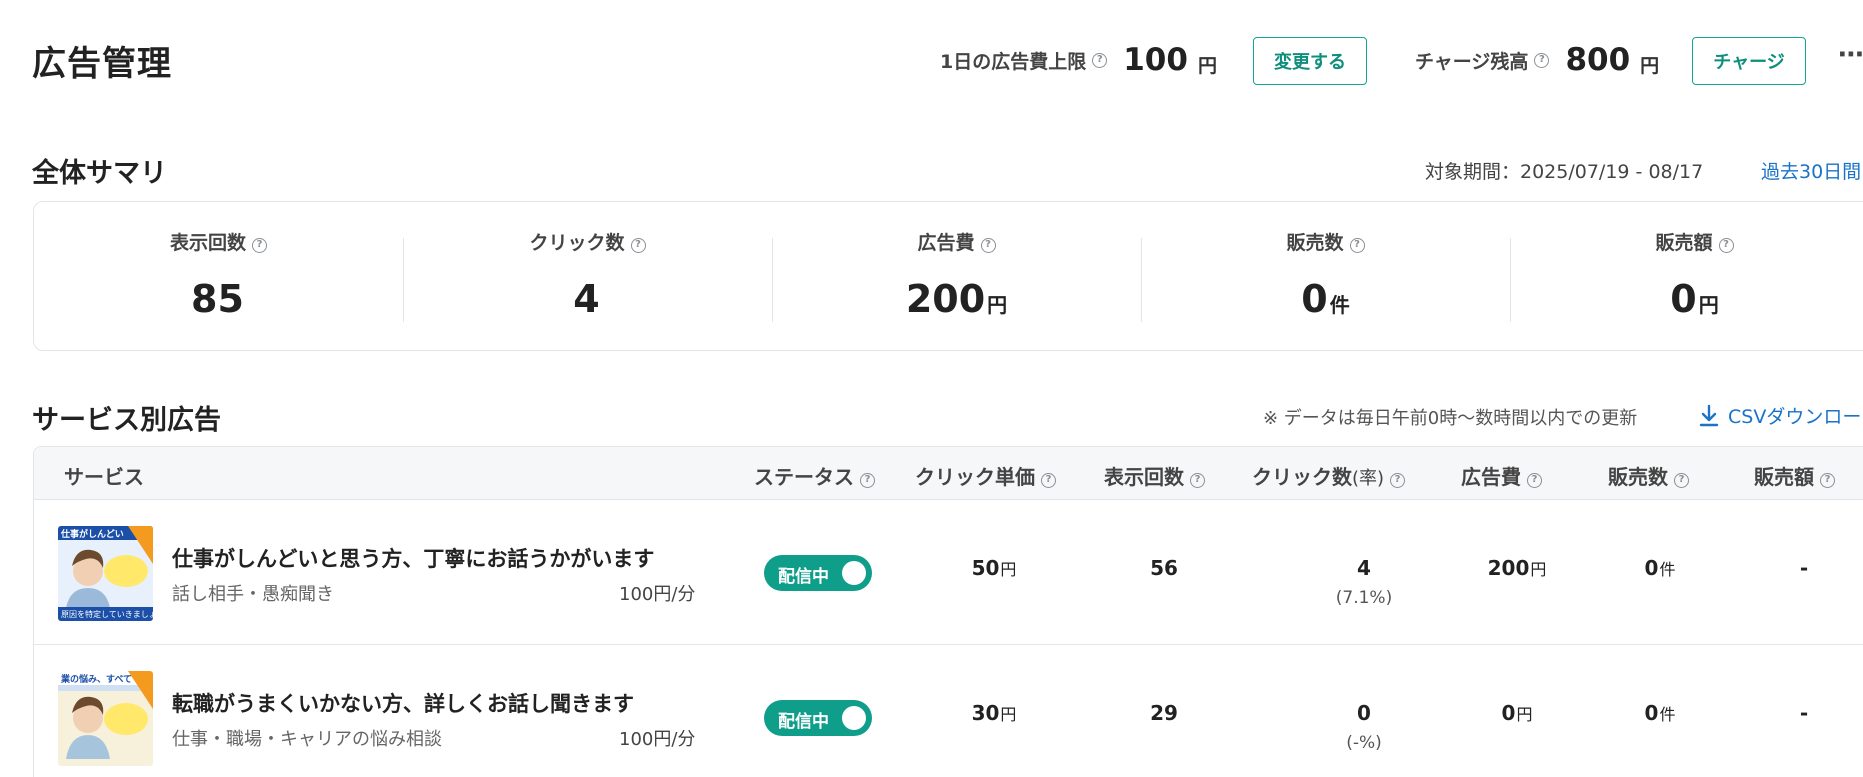 The image size is (1863, 777). What do you see at coordinates (1850, 55) in the screenshot?
I see `more-menu-icon: ⋯` at bounding box center [1850, 55].